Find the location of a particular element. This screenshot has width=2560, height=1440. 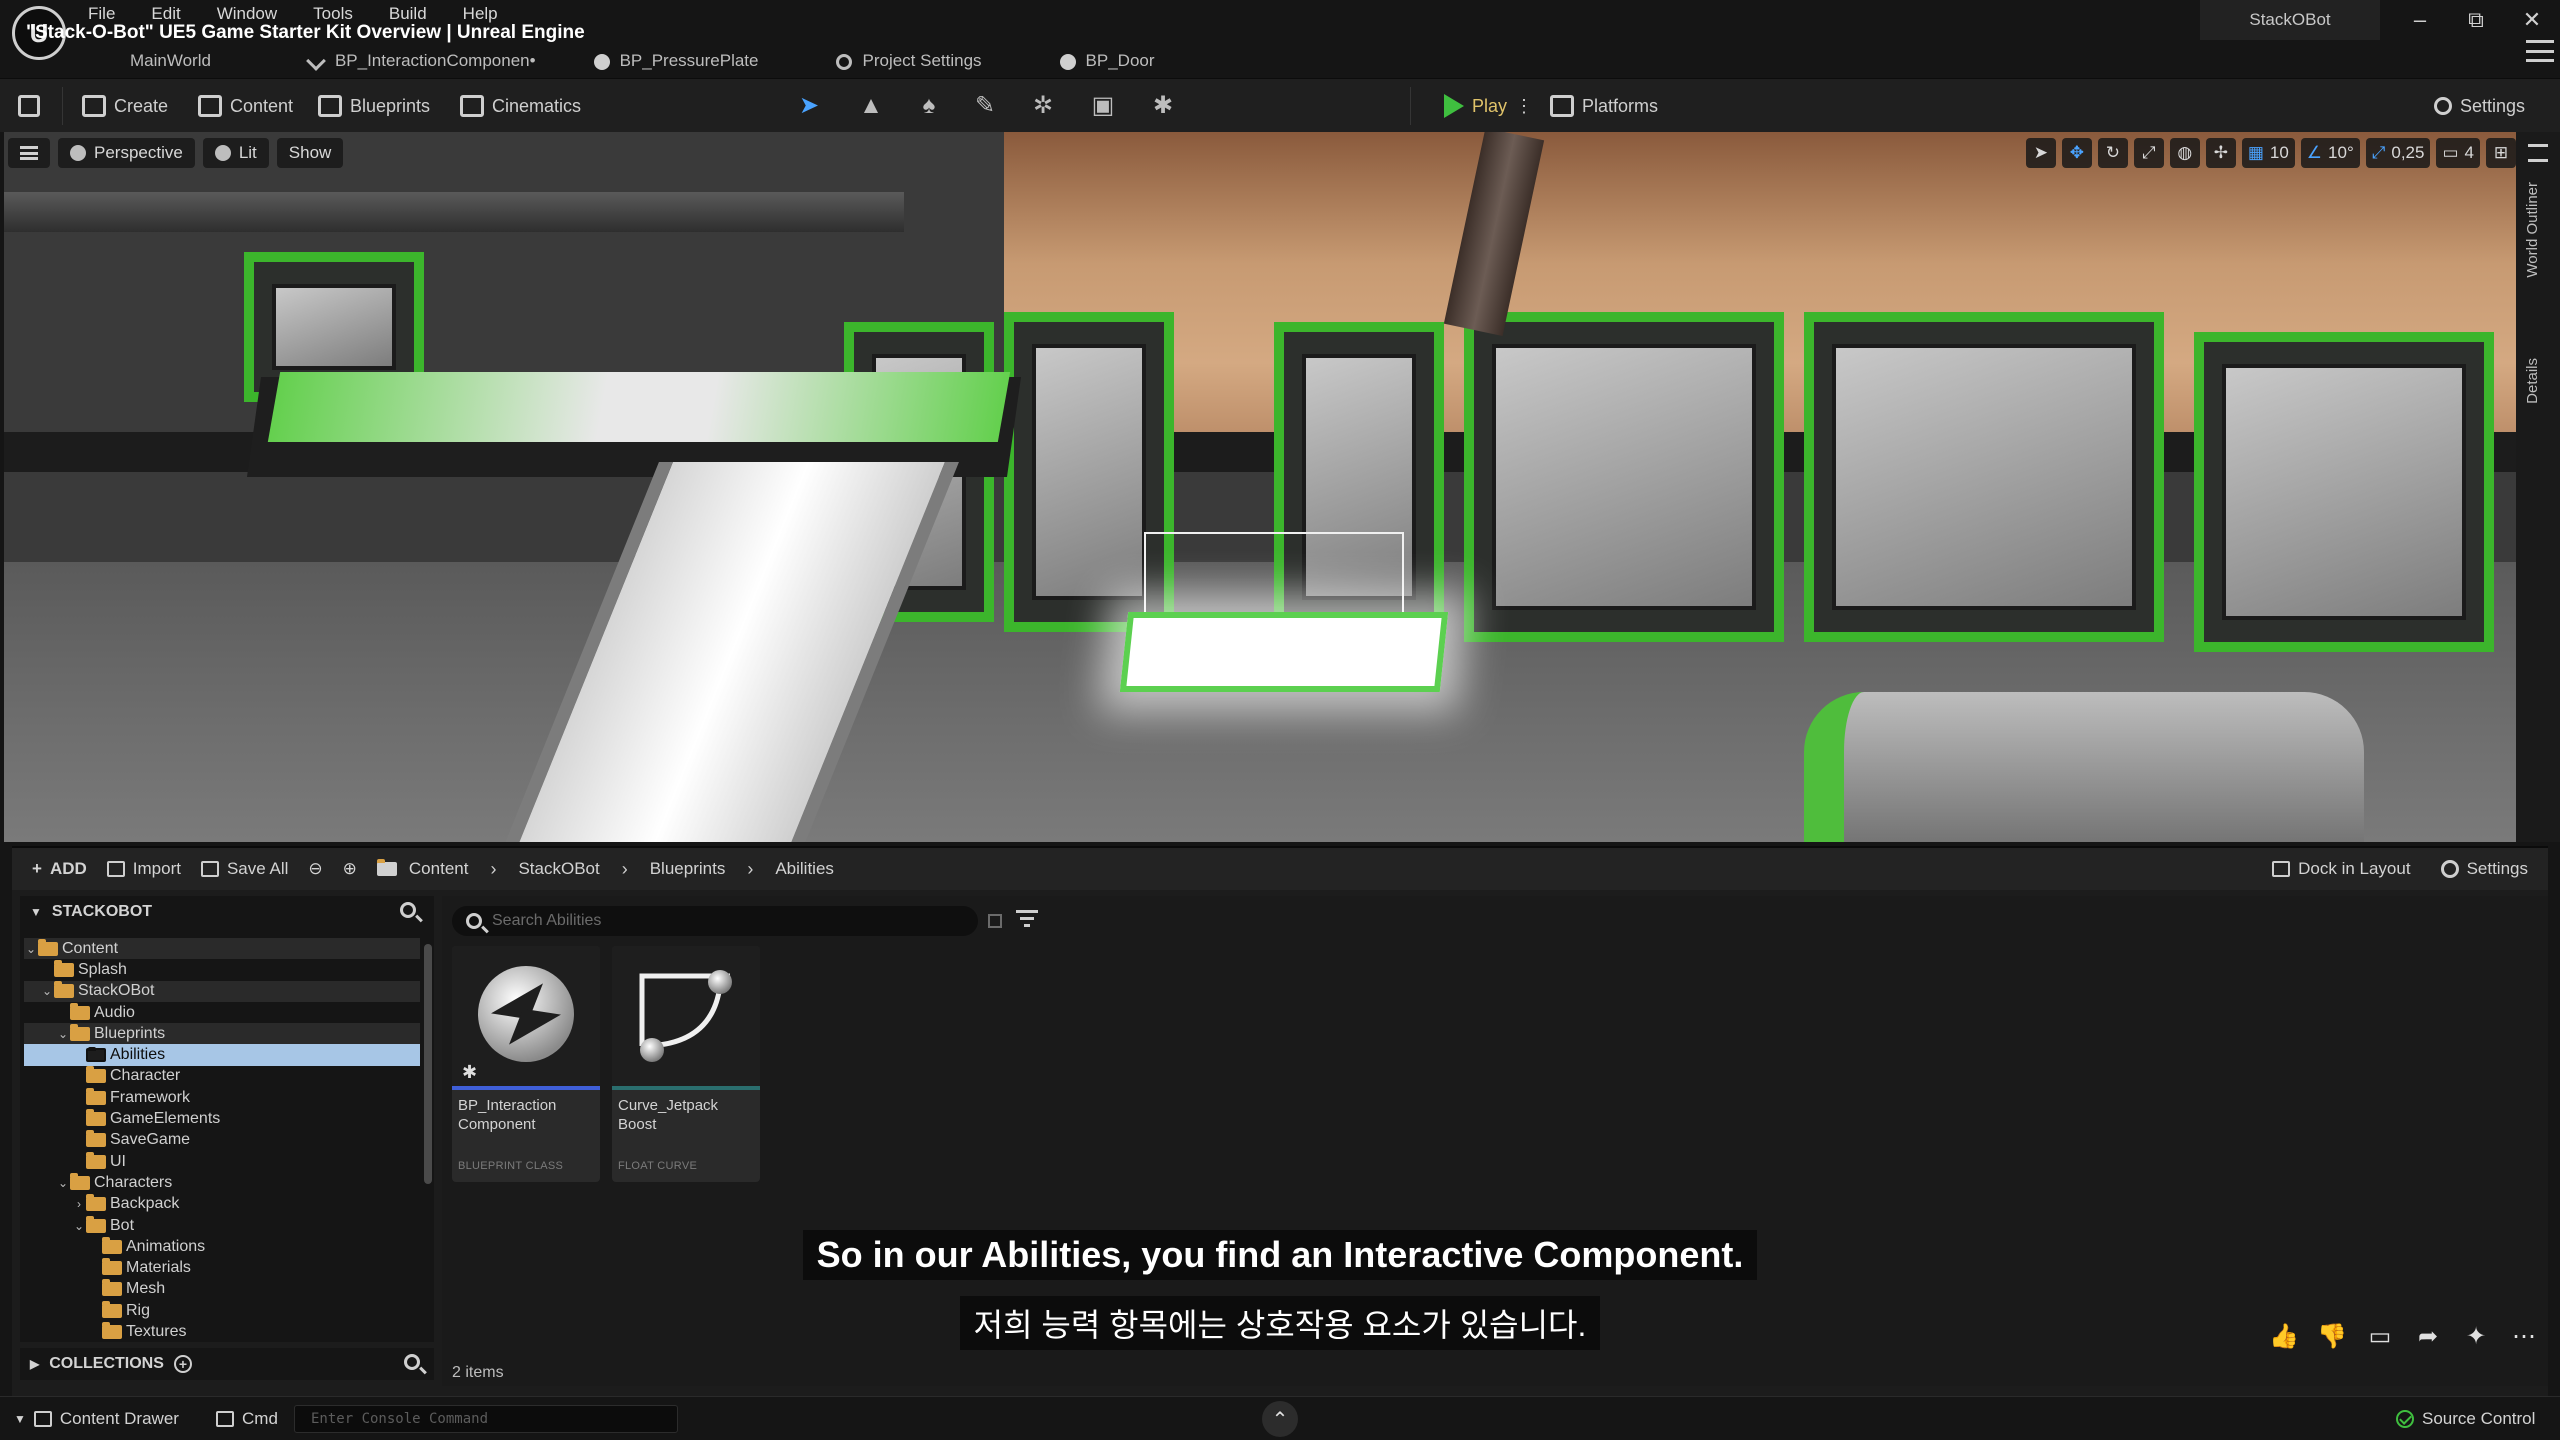

tab-bp-door: BP_Door is located at coordinates (1112, 61).